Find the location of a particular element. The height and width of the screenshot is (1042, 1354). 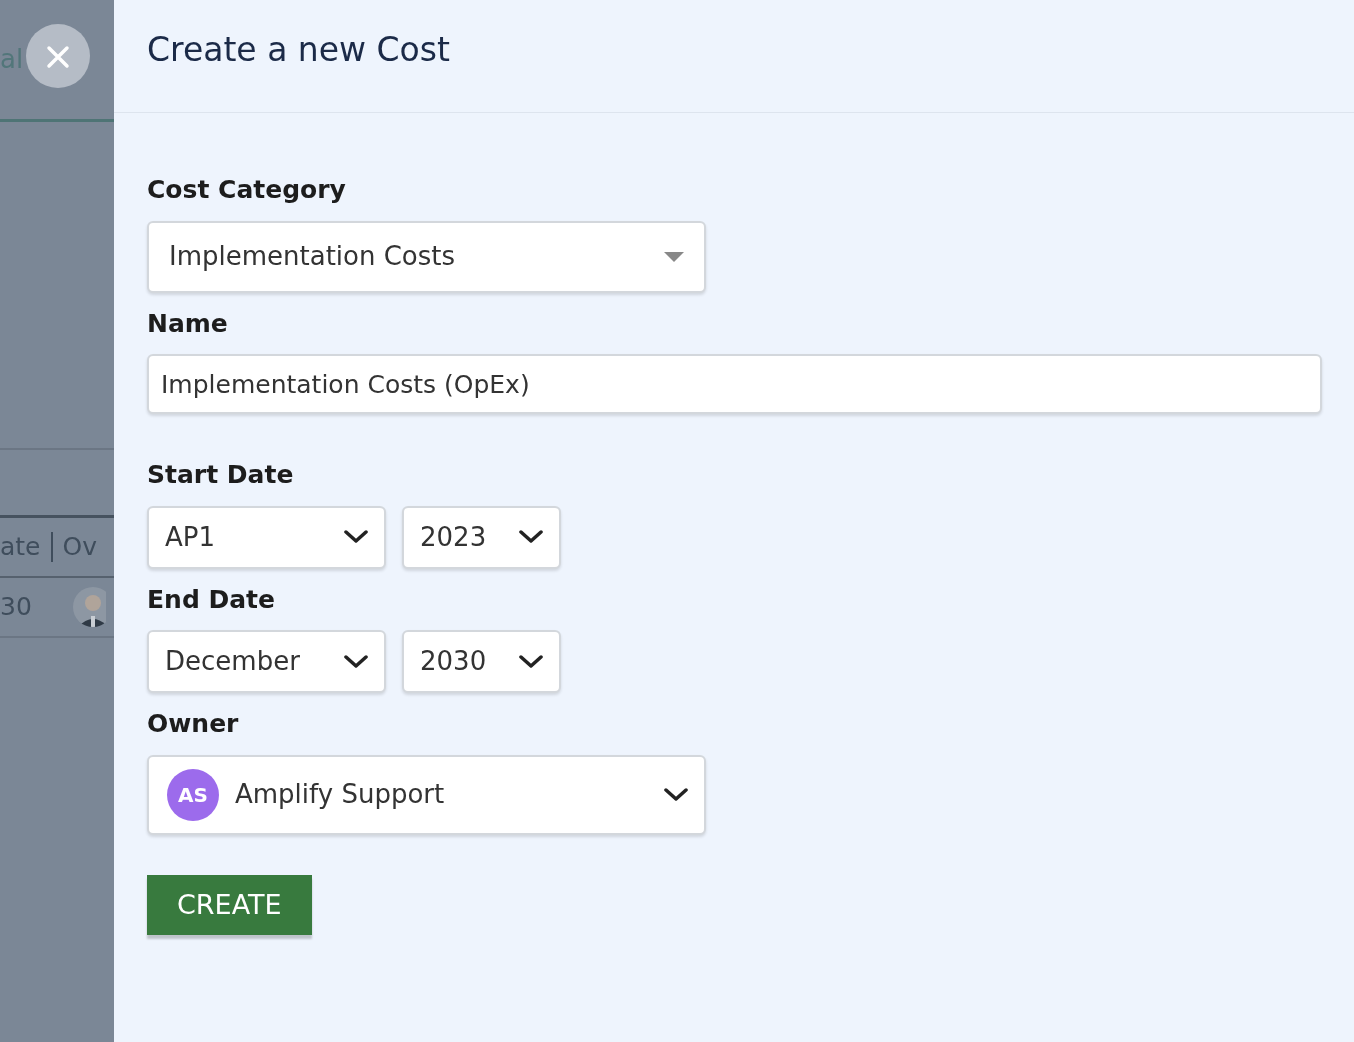

field-label: Start Date is located at coordinates (221, 475).